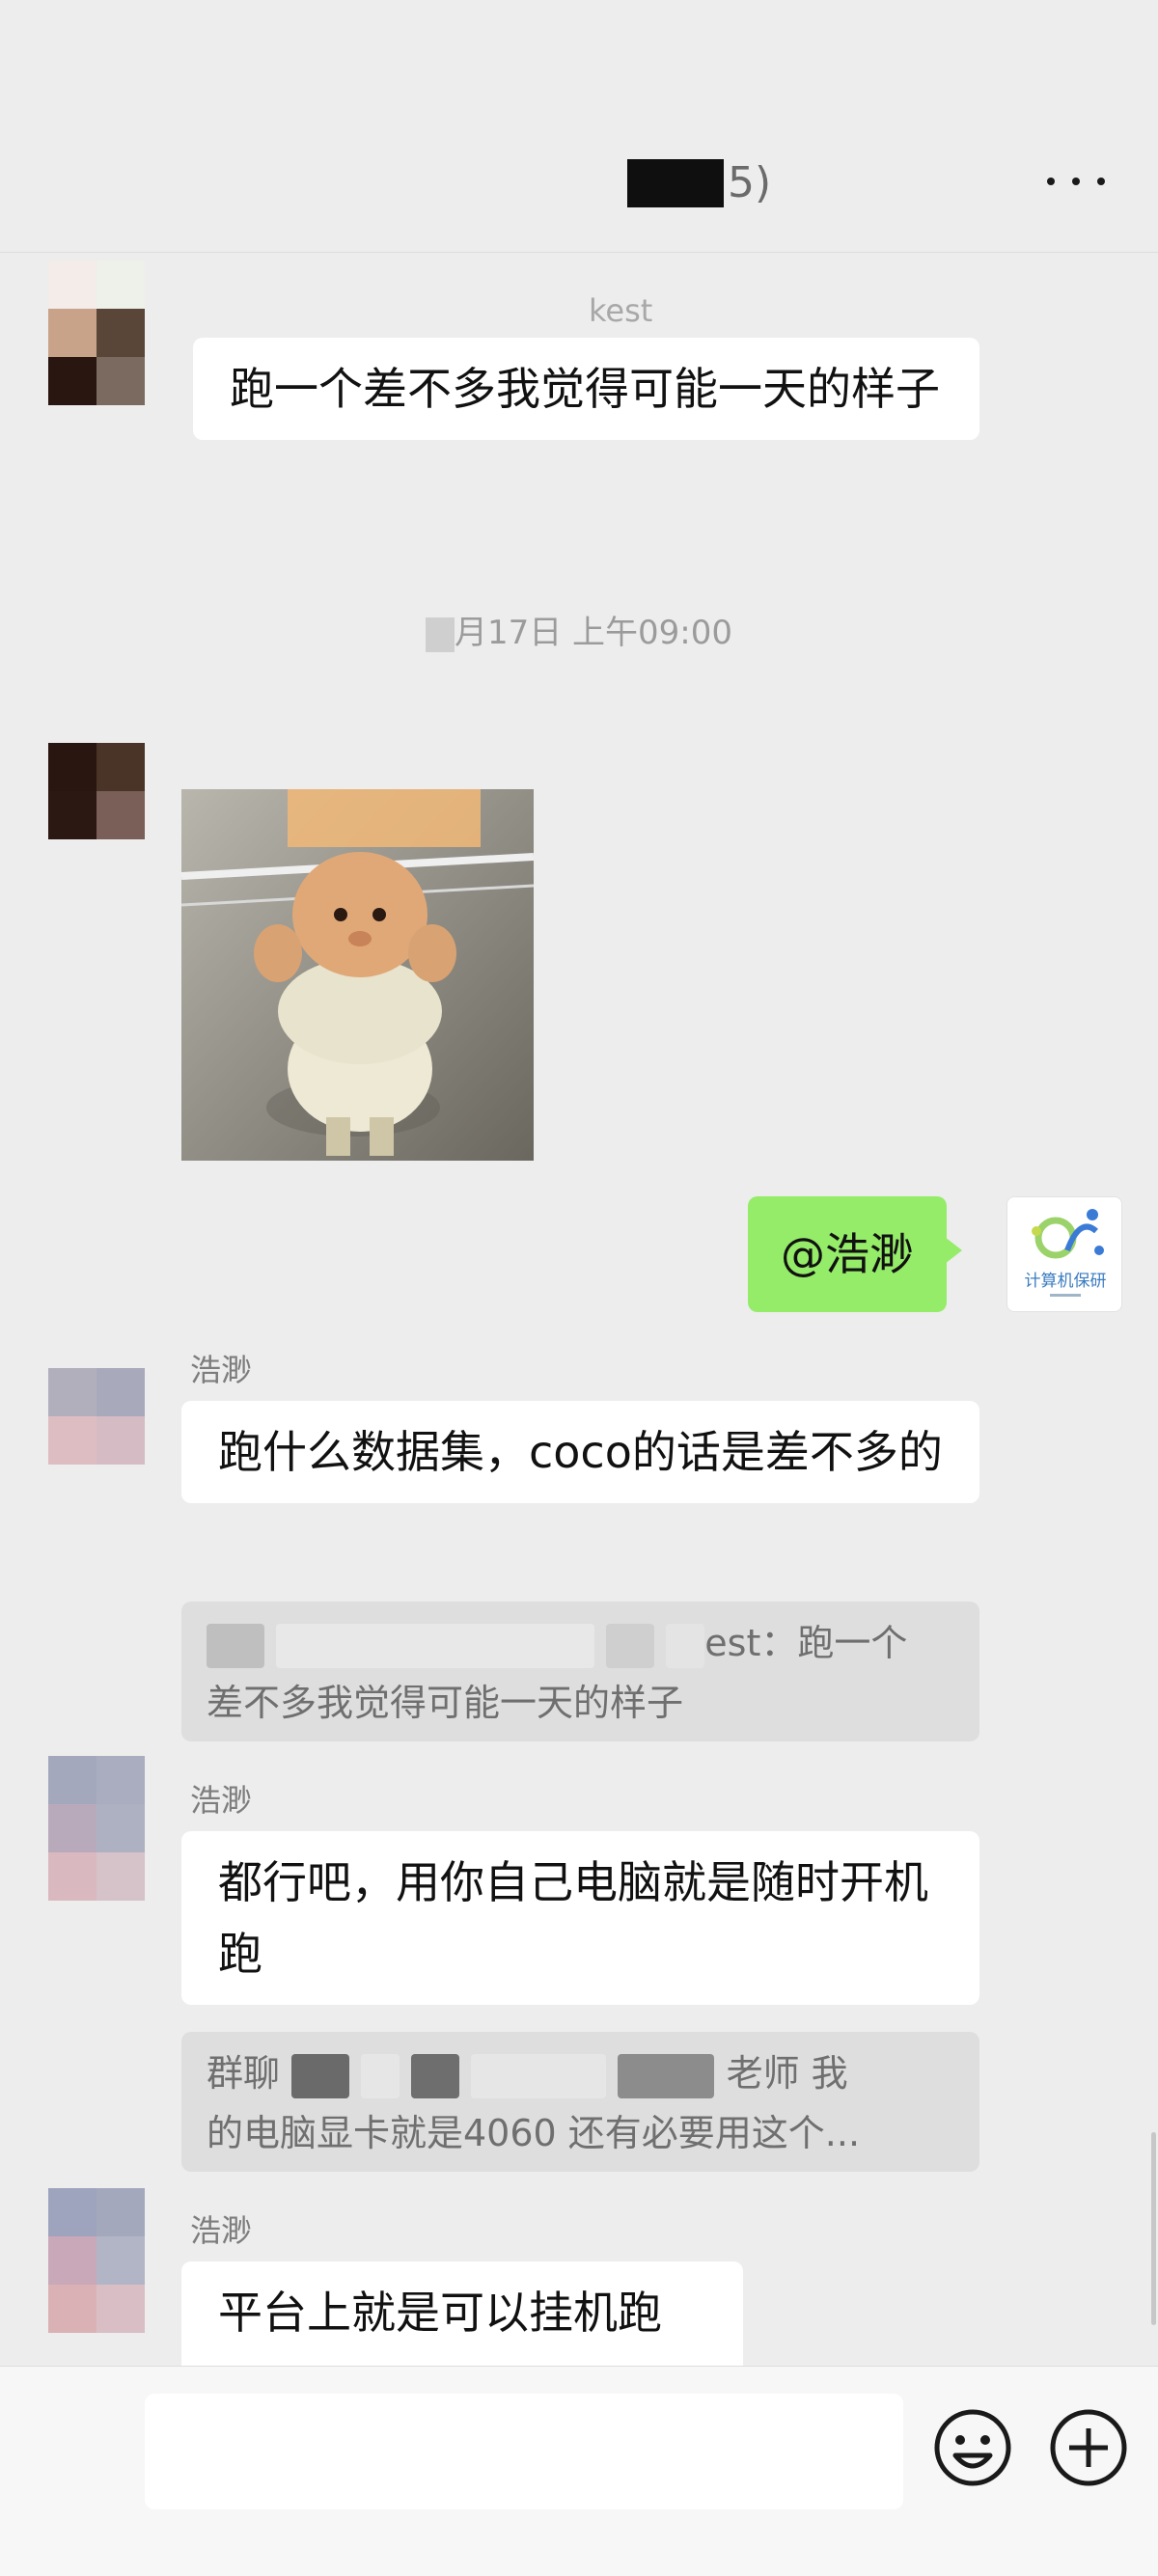 The width and height of the screenshot is (1158, 2576). I want to click on timestamp-redaction, so click(440, 634).